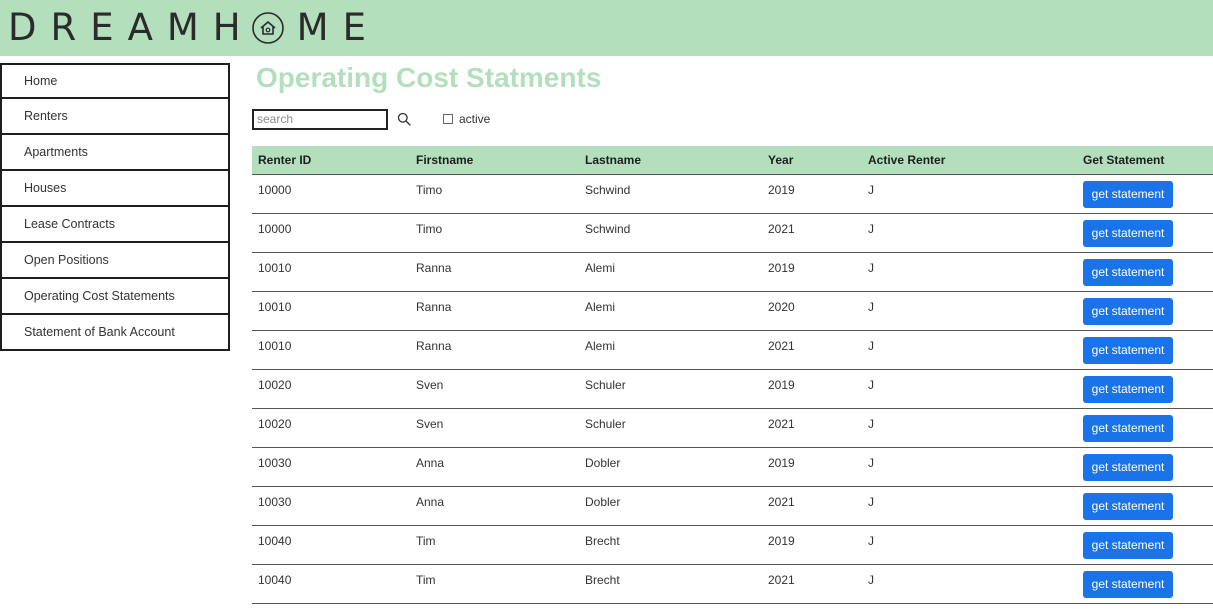 This screenshot has height=609, width=1213. What do you see at coordinates (115, 225) in the screenshot?
I see `sidebar-item-lease-contracts: Lease Contracts` at bounding box center [115, 225].